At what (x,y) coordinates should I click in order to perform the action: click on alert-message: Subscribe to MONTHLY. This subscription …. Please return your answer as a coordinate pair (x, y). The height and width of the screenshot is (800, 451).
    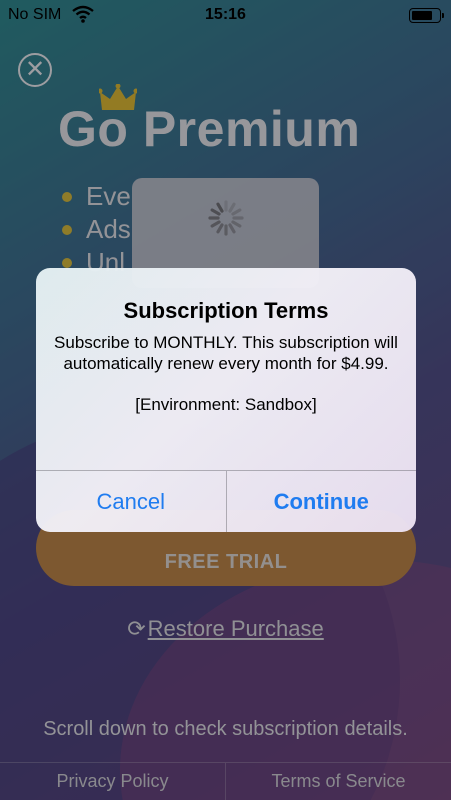
    Looking at the image, I should click on (226, 353).